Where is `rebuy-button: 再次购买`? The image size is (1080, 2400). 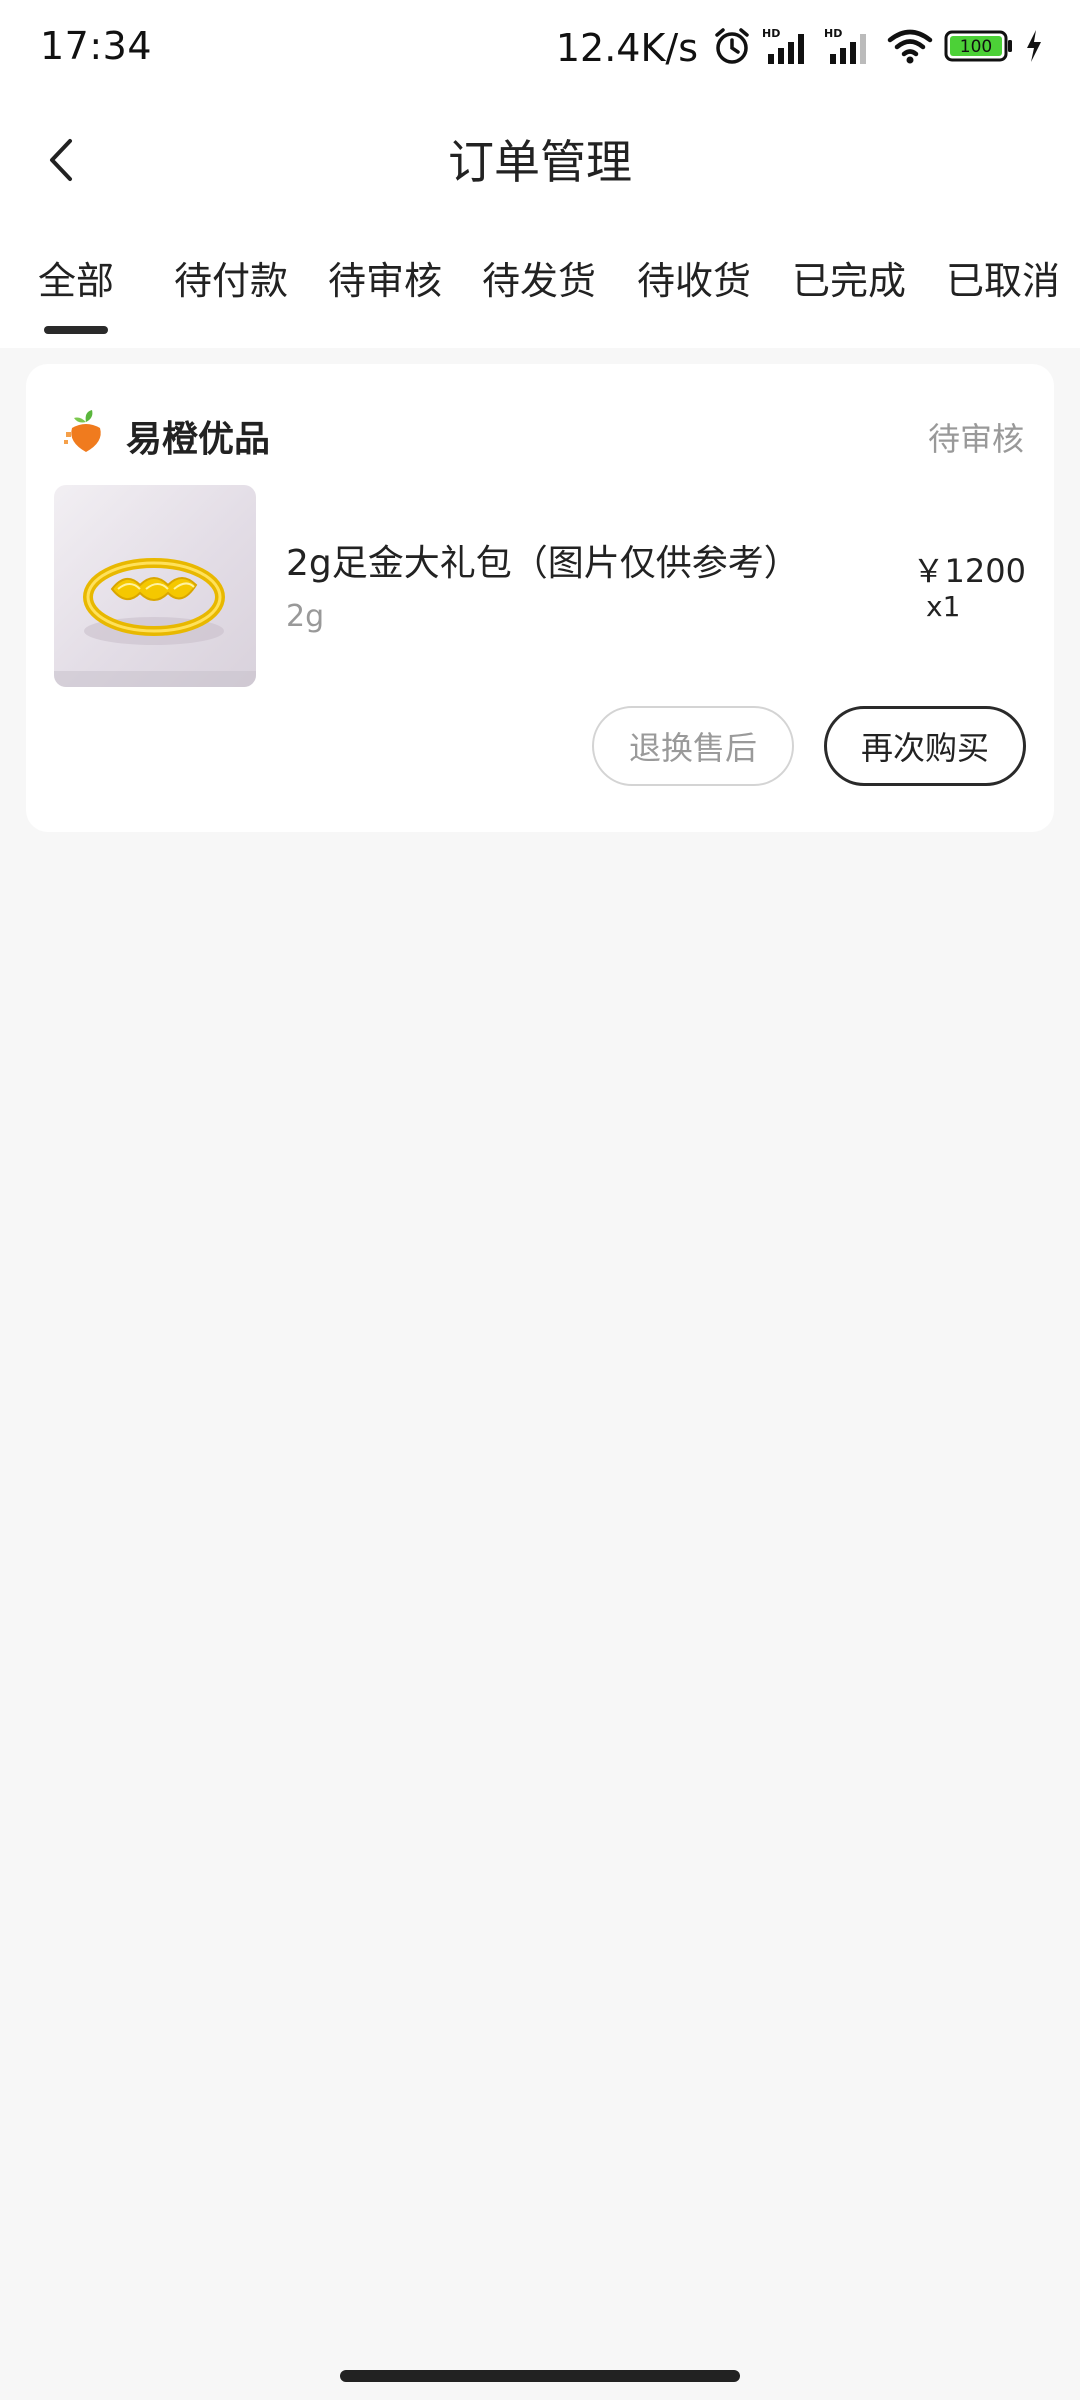
rebuy-button: 再次购买 is located at coordinates (925, 746).